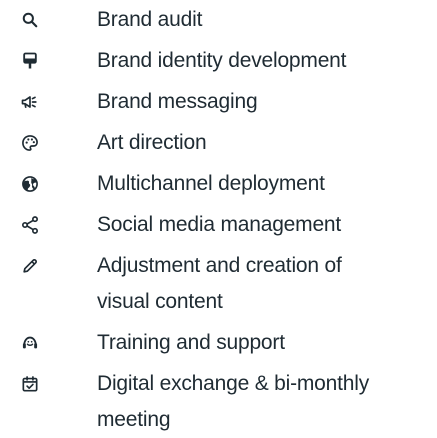 This screenshot has width=437, height=438. Describe the element at coordinates (191, 342) in the screenshot. I see `list-item-label: Training and support` at that location.